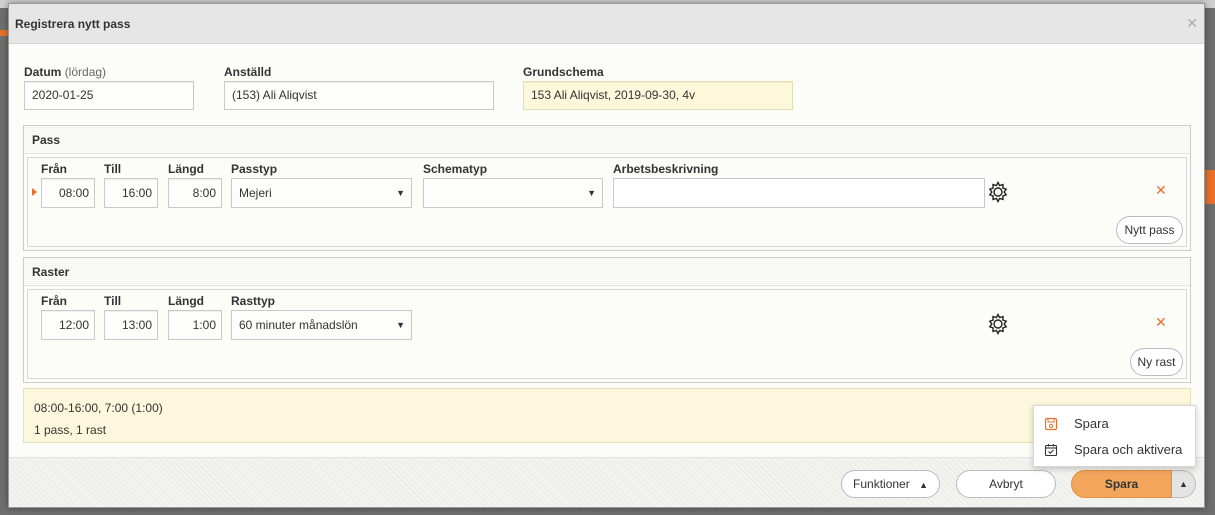 This screenshot has height=515, width=1215. I want to click on date-field: 2020-01-25, so click(109, 95).